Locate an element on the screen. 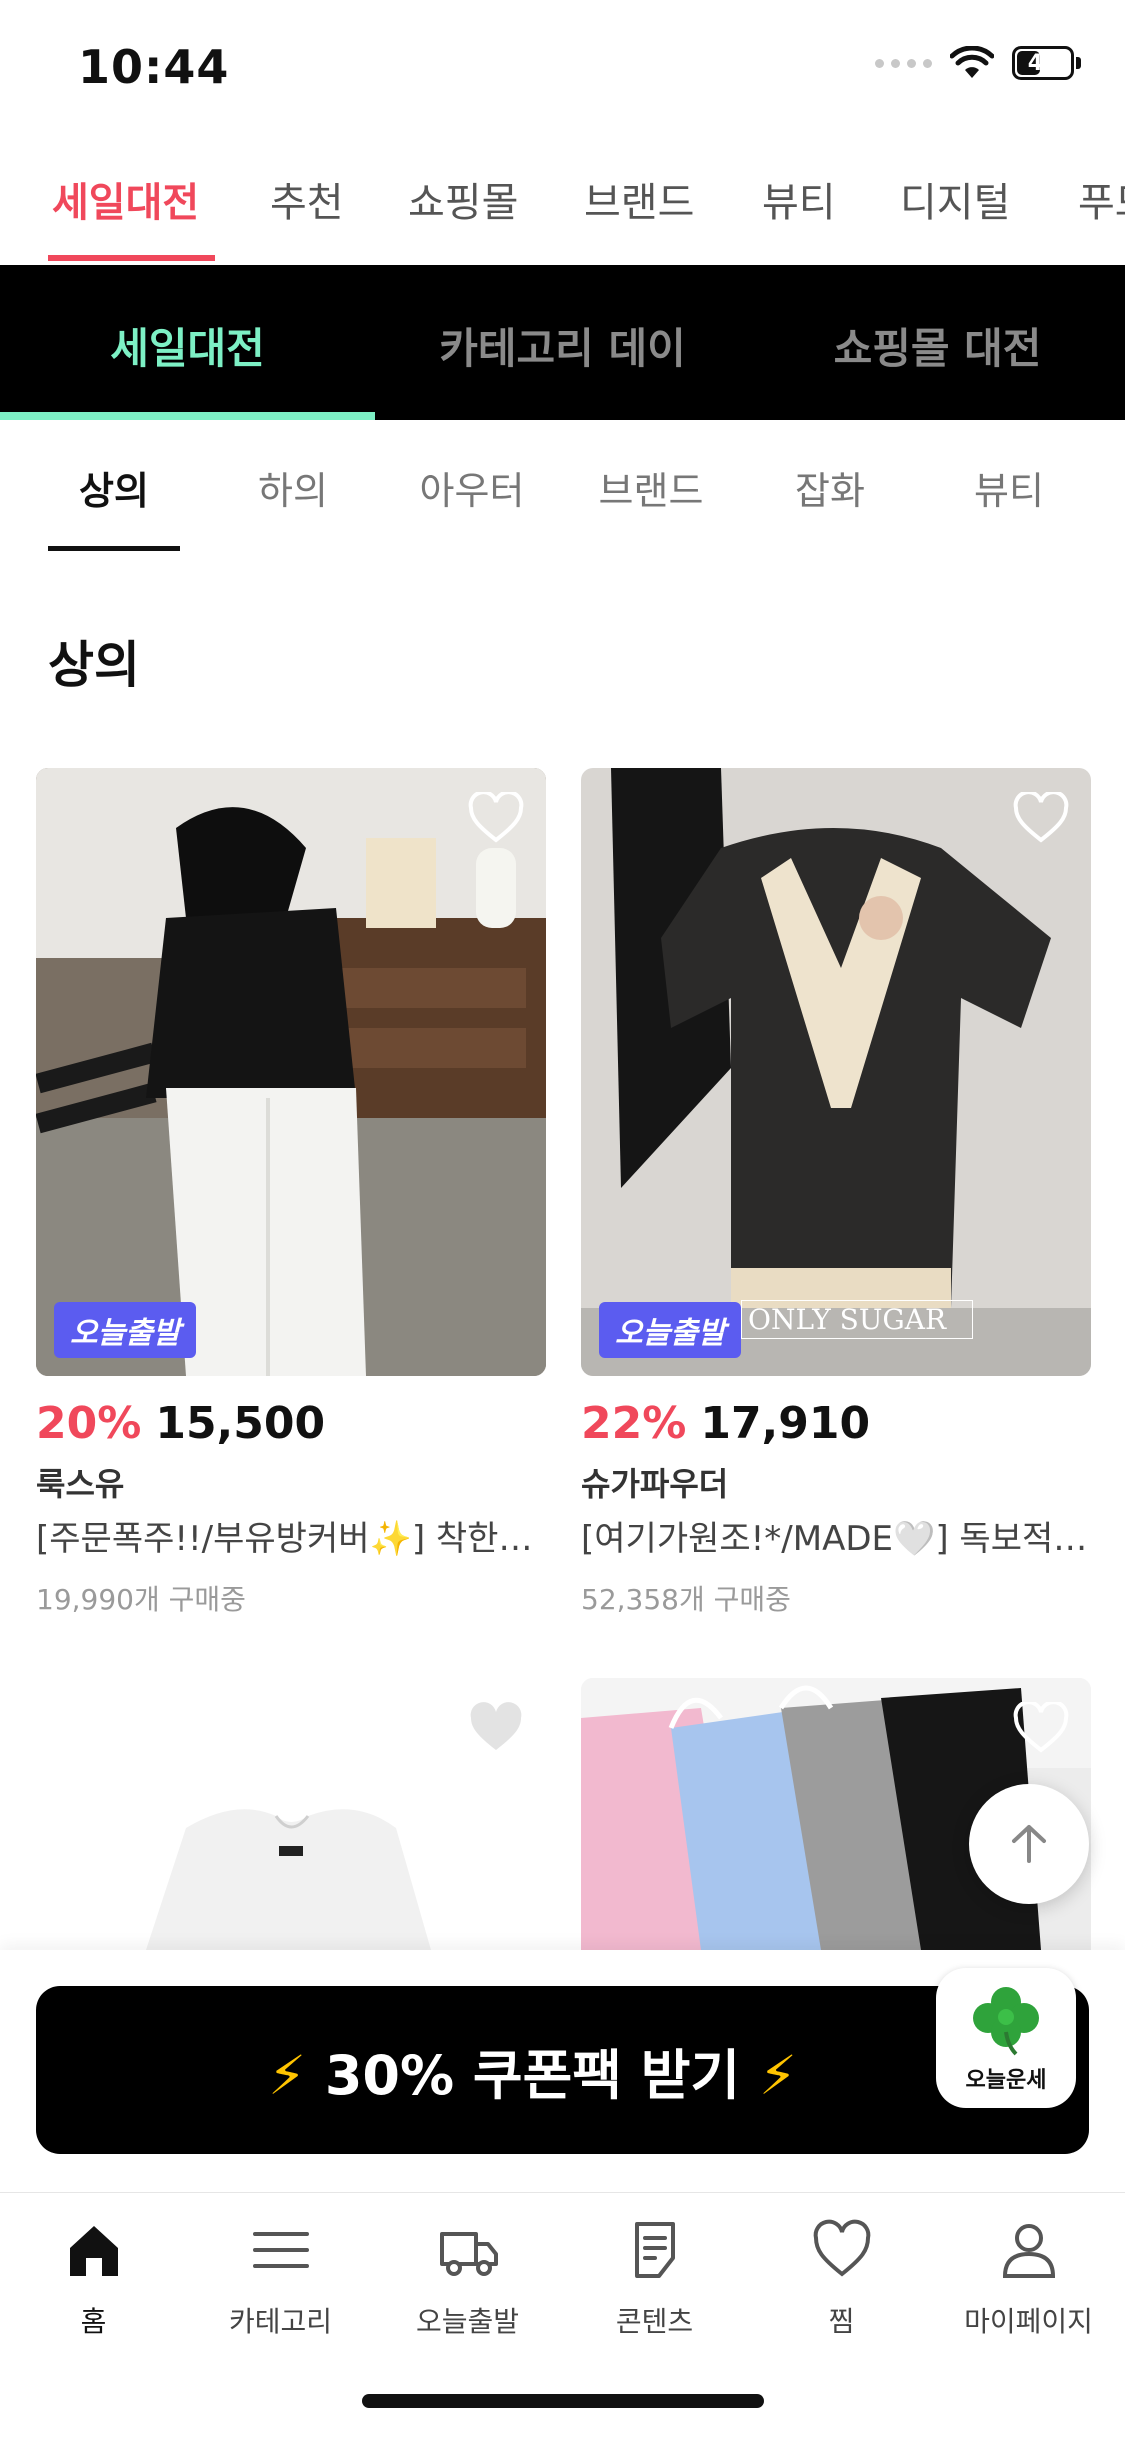 The width and height of the screenshot is (1125, 2437). nav-category: 카테고리 is located at coordinates (280, 2279).